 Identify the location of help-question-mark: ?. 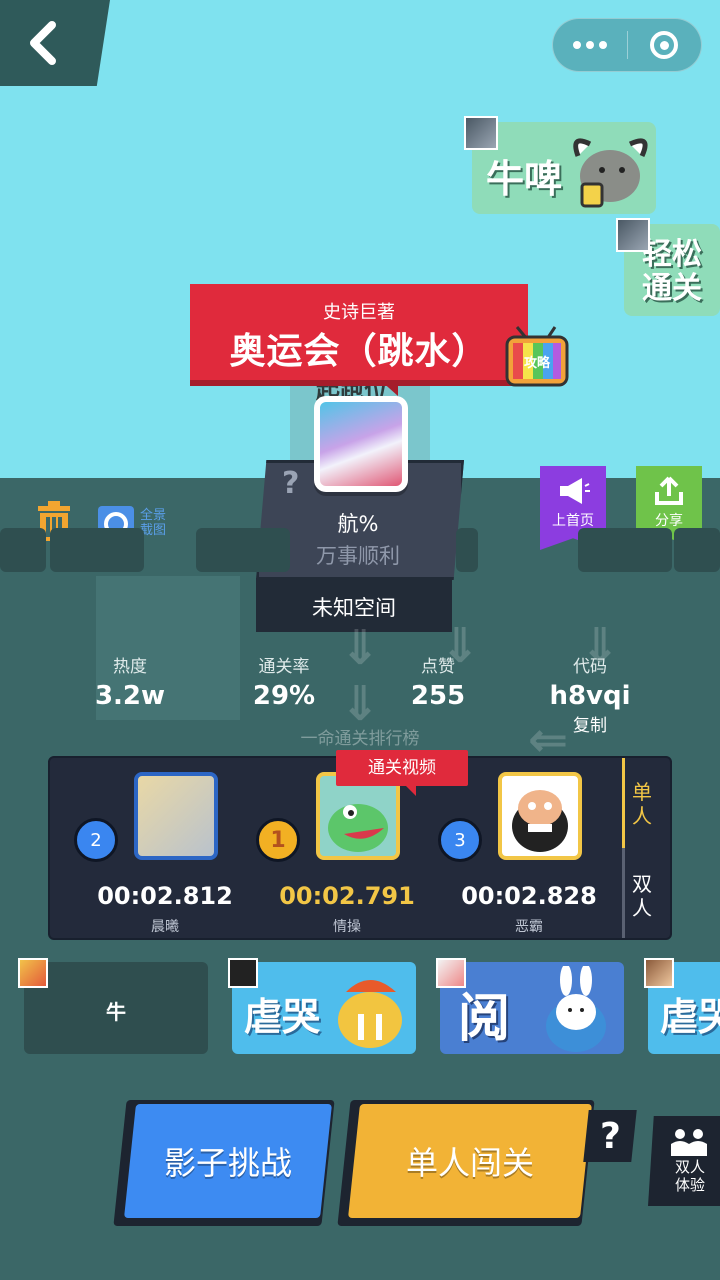
(290, 483).